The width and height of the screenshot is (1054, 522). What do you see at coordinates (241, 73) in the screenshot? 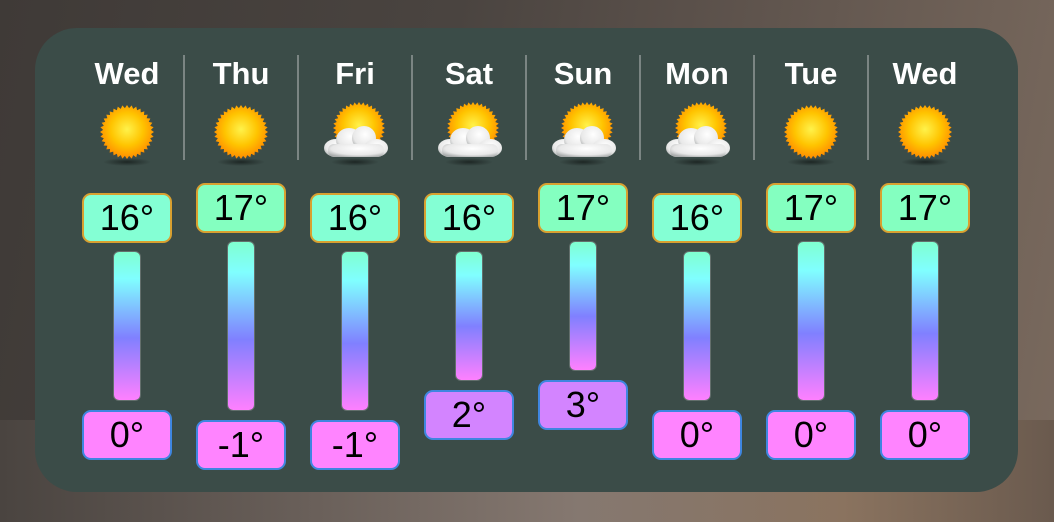
I see `day-label: Thu` at bounding box center [241, 73].